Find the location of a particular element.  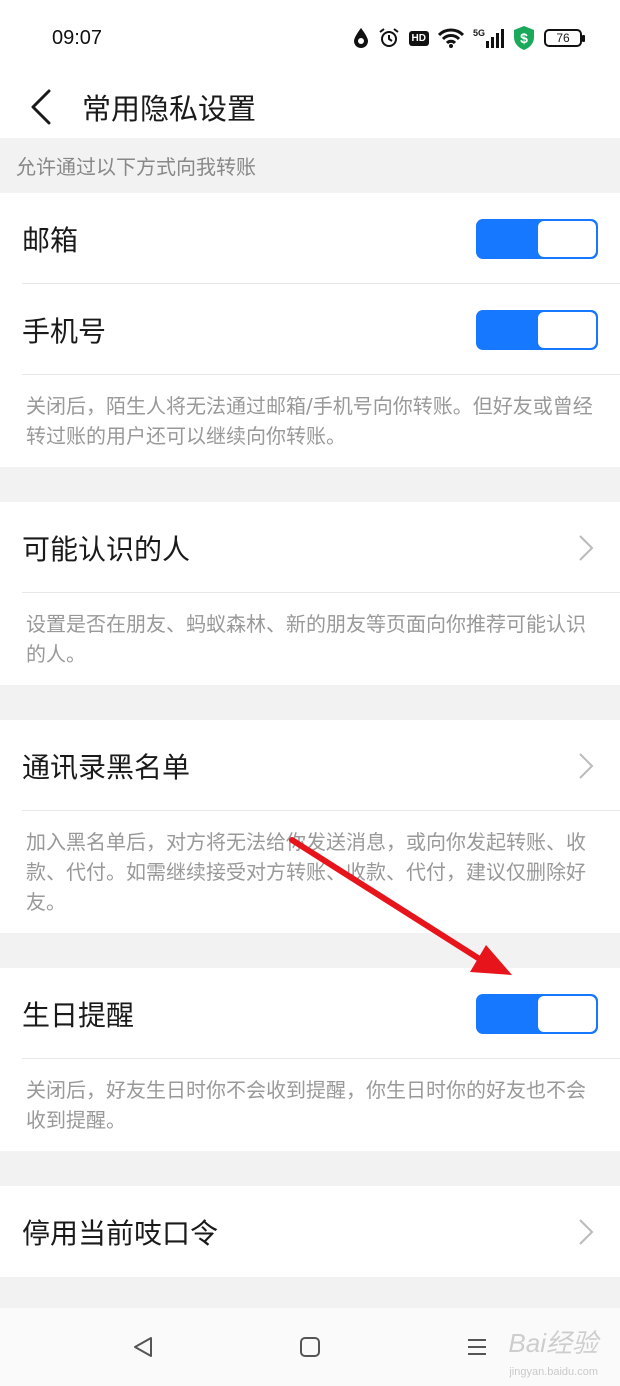

row-birthday-label: 生日提醒 is located at coordinates (78, 1015).